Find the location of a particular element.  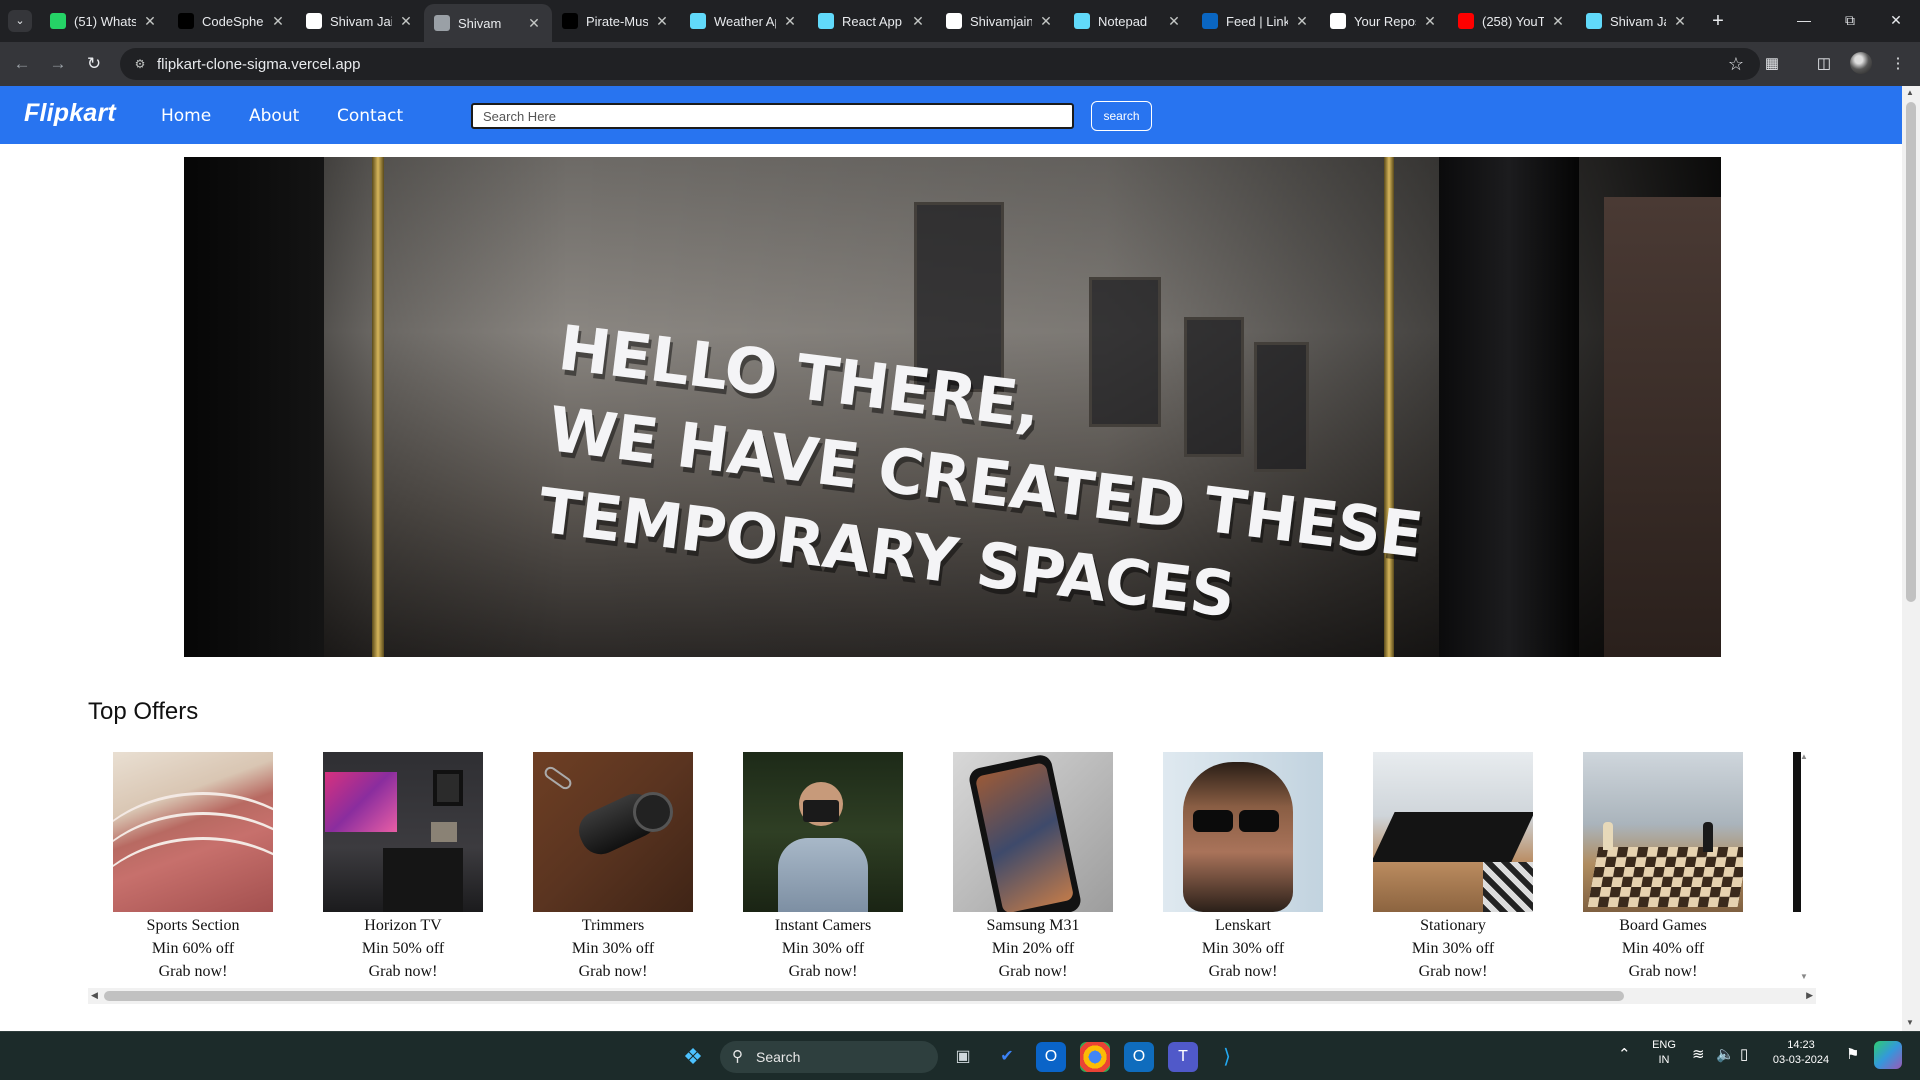

page-scroll-up-icon: ▲ is located at coordinates (1910, 92).